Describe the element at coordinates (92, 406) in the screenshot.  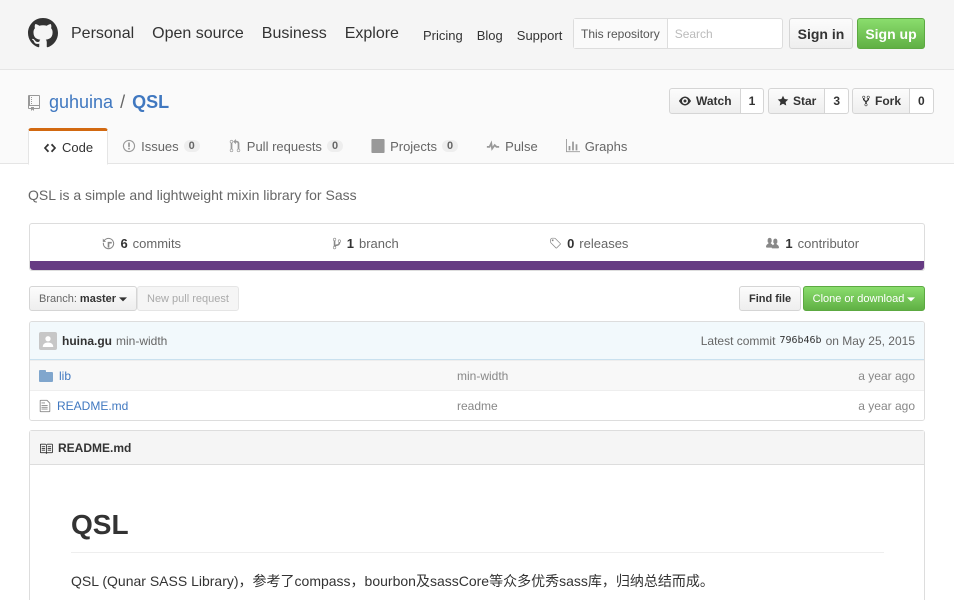
I see `file-name: README.md` at that location.